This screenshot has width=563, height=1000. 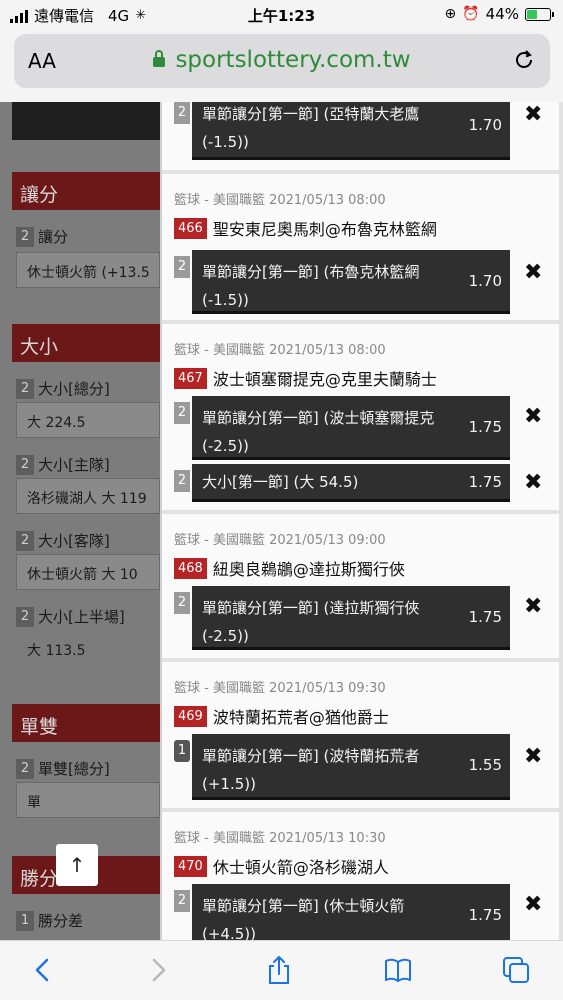 I want to click on bet-selection: 單節讓分[第一節] (波士頓塞爾提克 (-2.5)) 1.75, so click(x=351, y=428).